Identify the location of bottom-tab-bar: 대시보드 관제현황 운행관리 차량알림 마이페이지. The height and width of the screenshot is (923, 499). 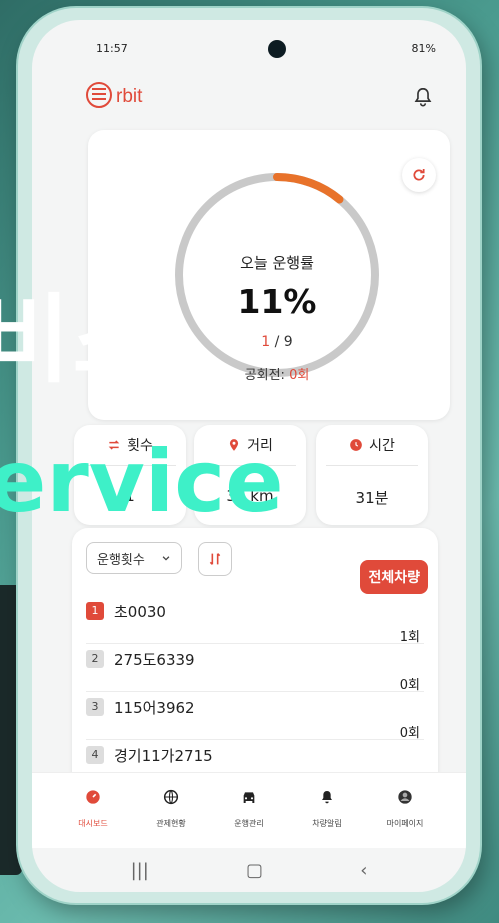
(249, 810).